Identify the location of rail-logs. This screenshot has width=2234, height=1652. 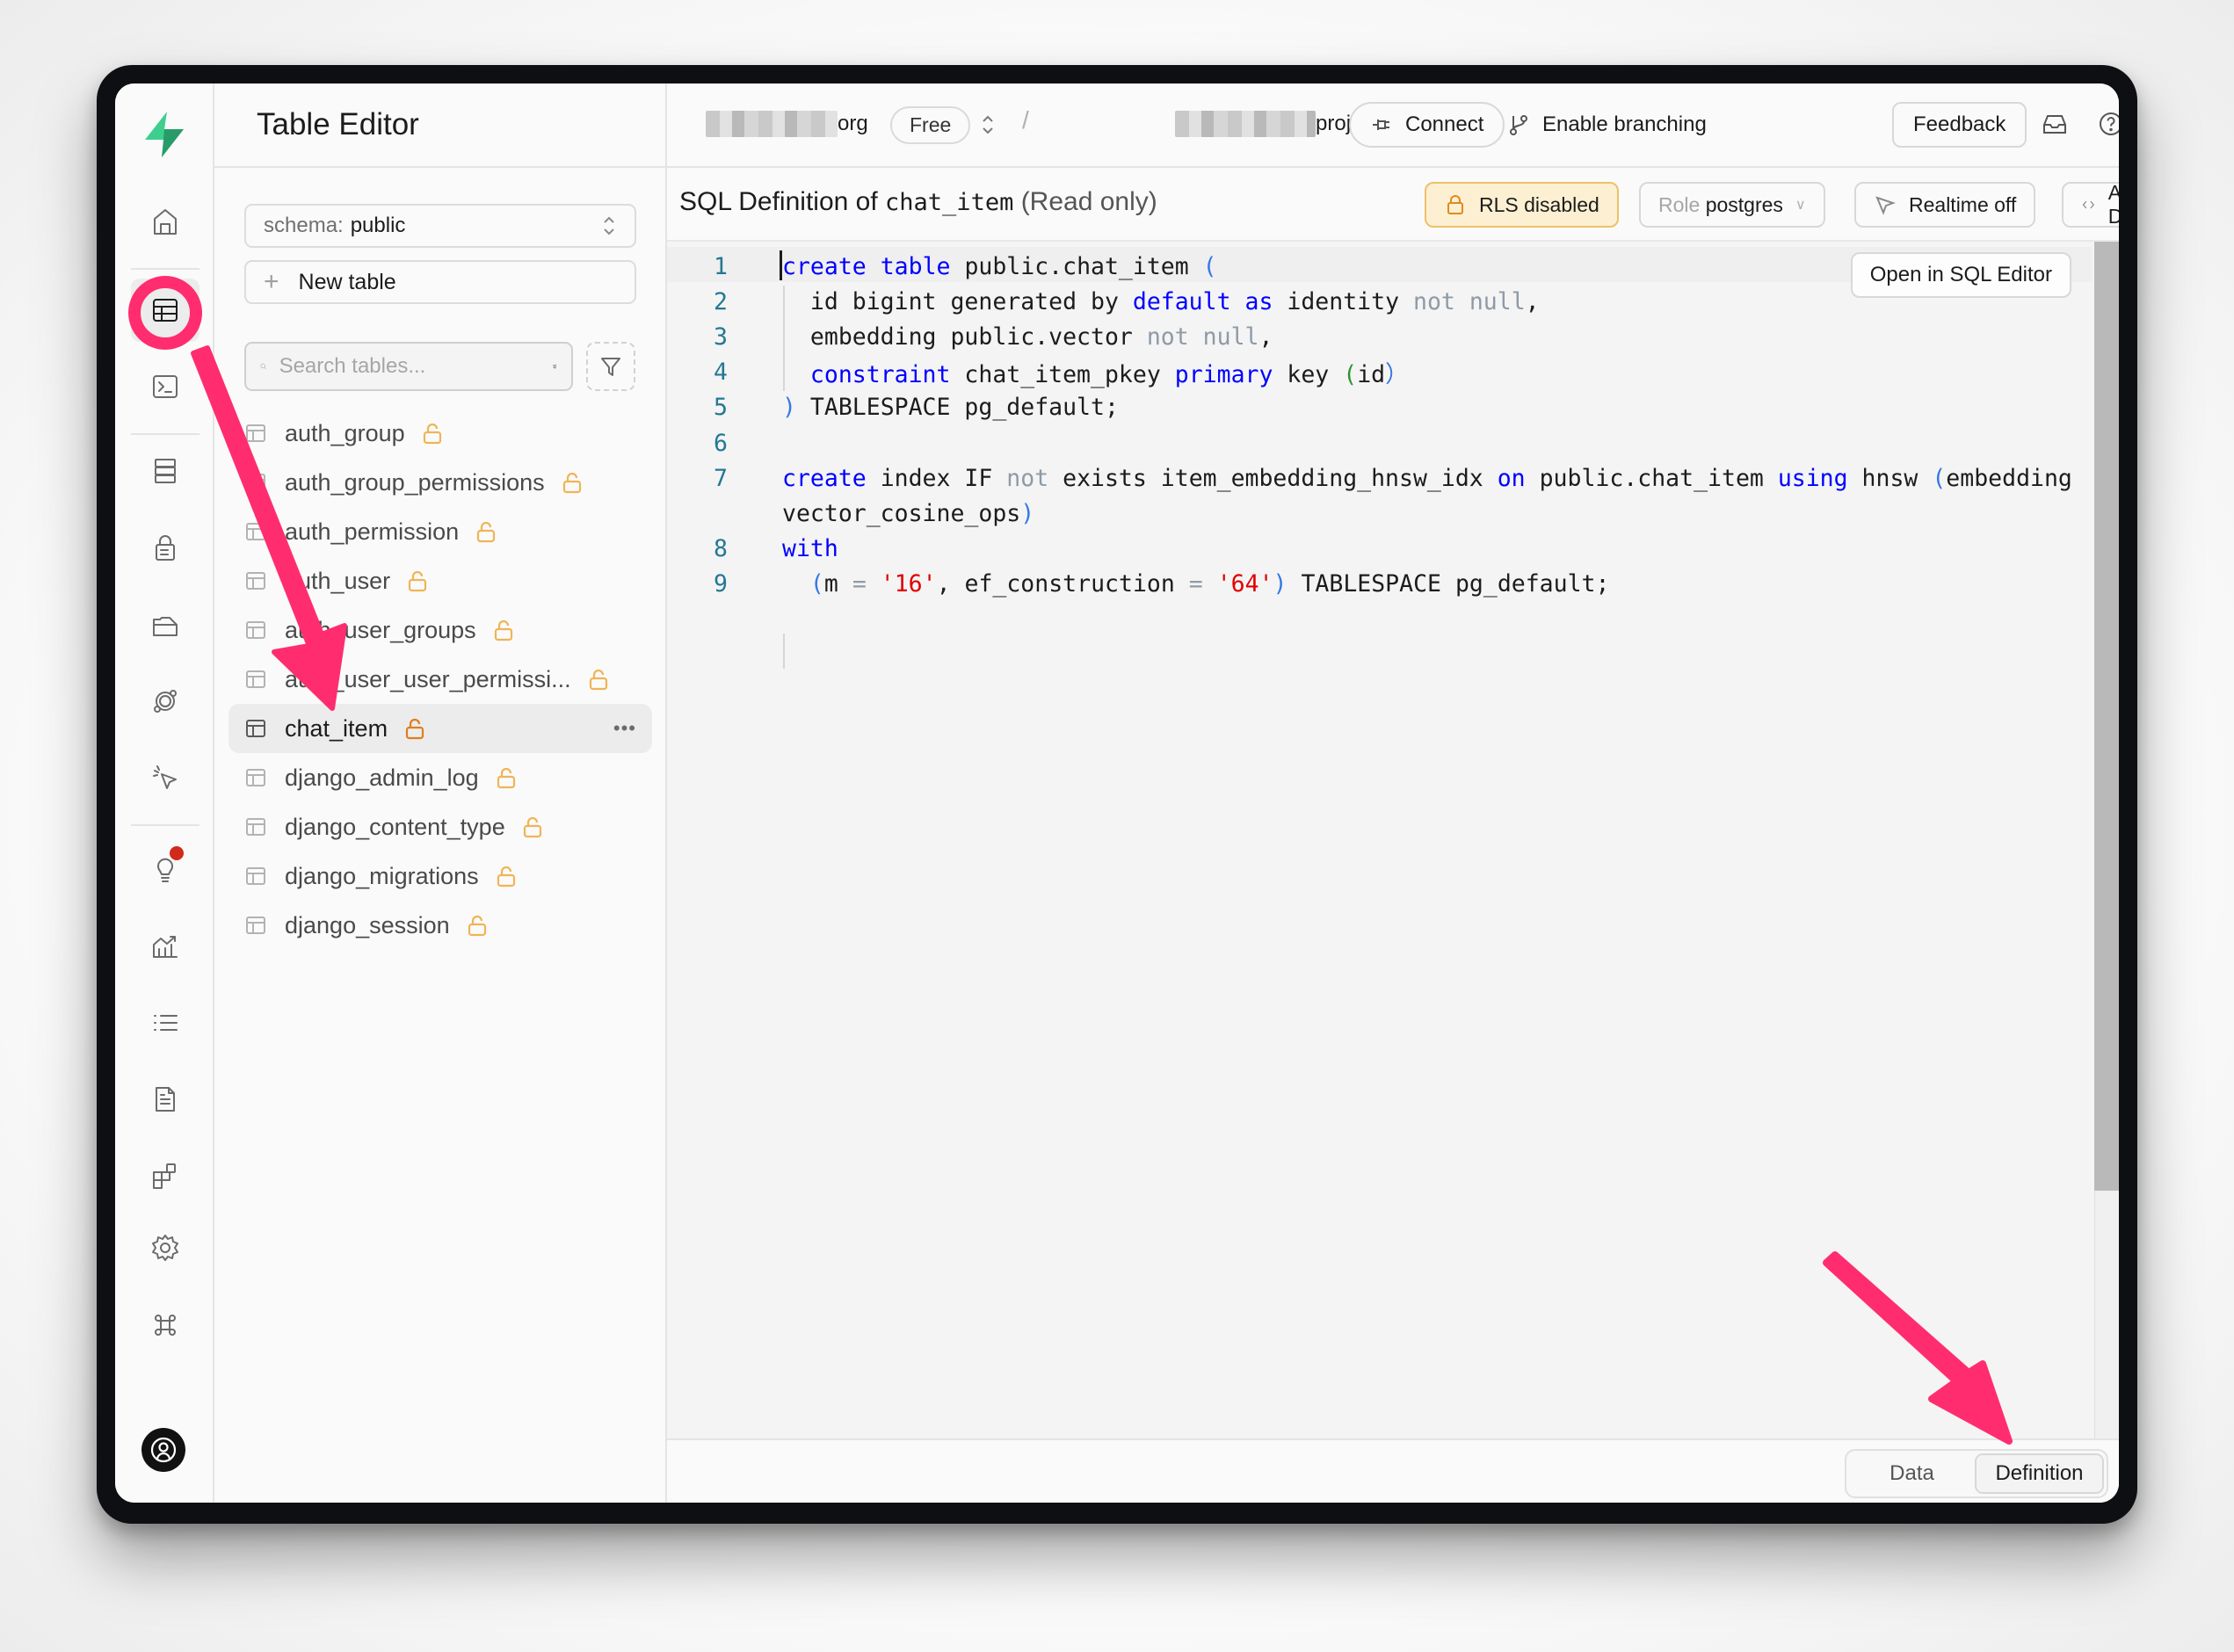
(165, 1022).